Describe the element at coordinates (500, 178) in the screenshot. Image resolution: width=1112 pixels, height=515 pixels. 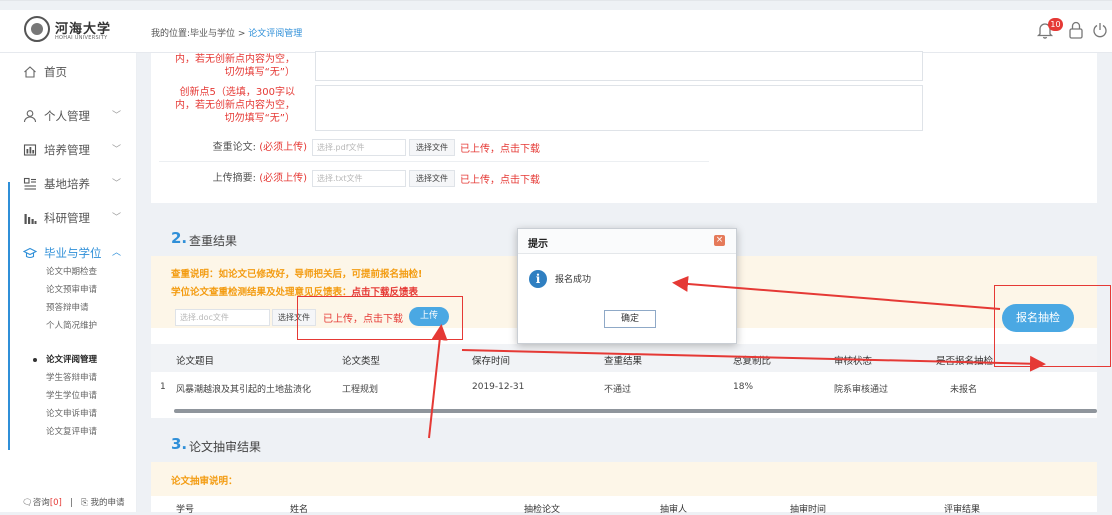
I see `abstract-download-link: 已上传，点击下载` at that location.